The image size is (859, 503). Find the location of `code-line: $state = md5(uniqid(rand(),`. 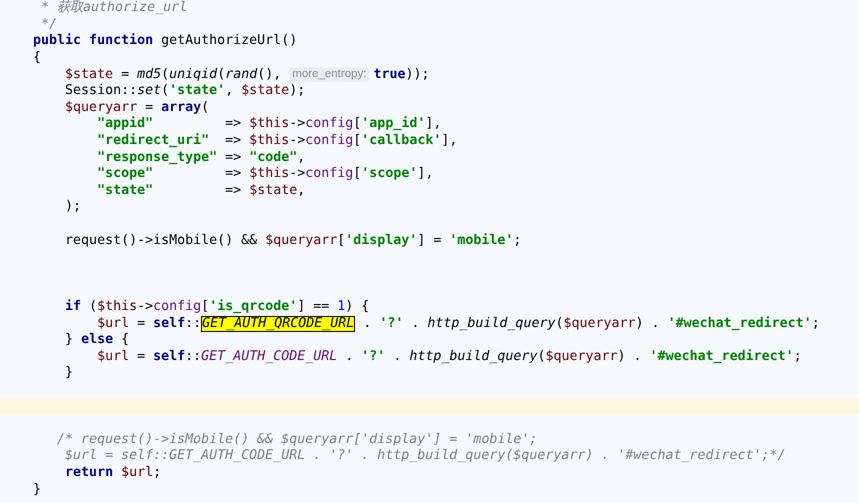

code-line: $state = md5(uniqid(rand(), is located at coordinates (173, 74).